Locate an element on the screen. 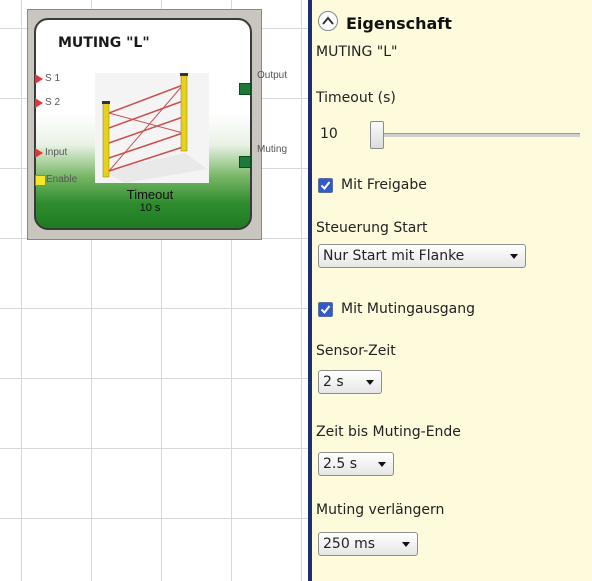  pin-label-s2: S 2 is located at coordinates (53, 102).